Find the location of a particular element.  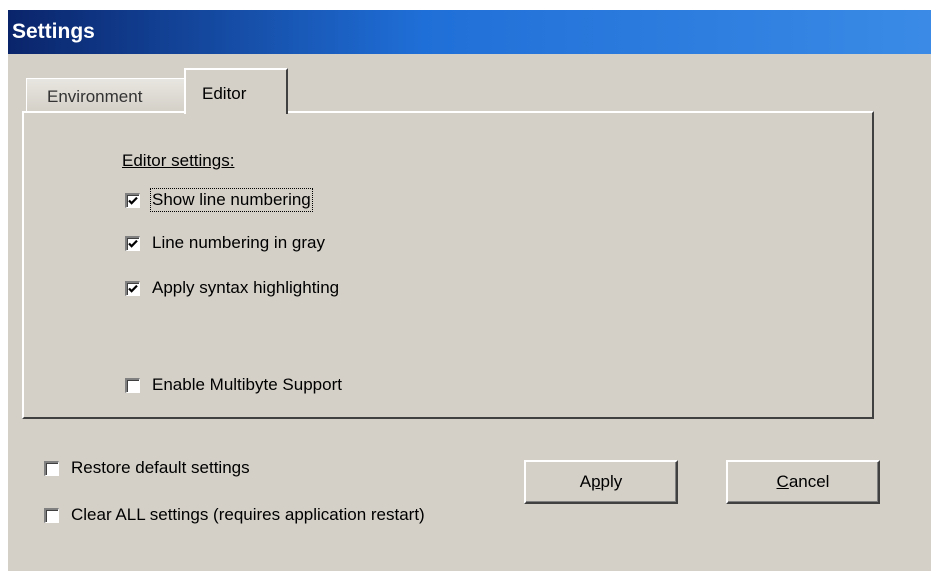

line-numbering-gray-checkbox is located at coordinates (132, 243).